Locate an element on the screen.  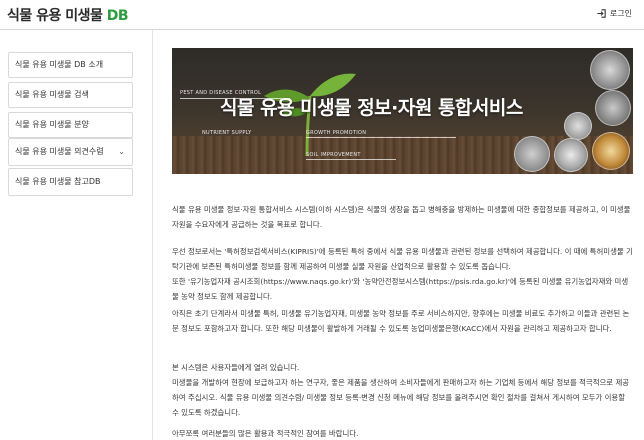
sidebar-item-distribution: 식물 유용 미생물 분양 is located at coordinates (70, 125).